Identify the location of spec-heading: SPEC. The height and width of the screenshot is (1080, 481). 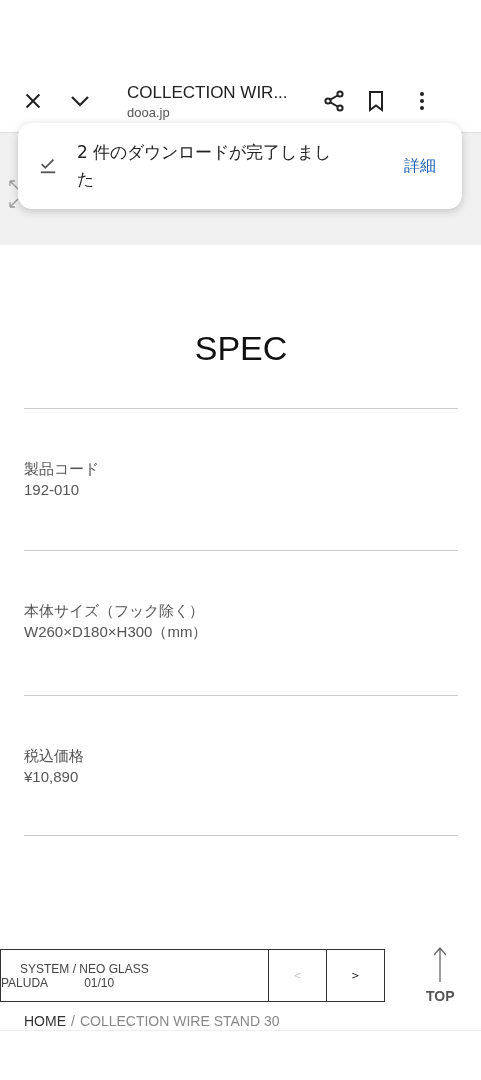
(241, 369).